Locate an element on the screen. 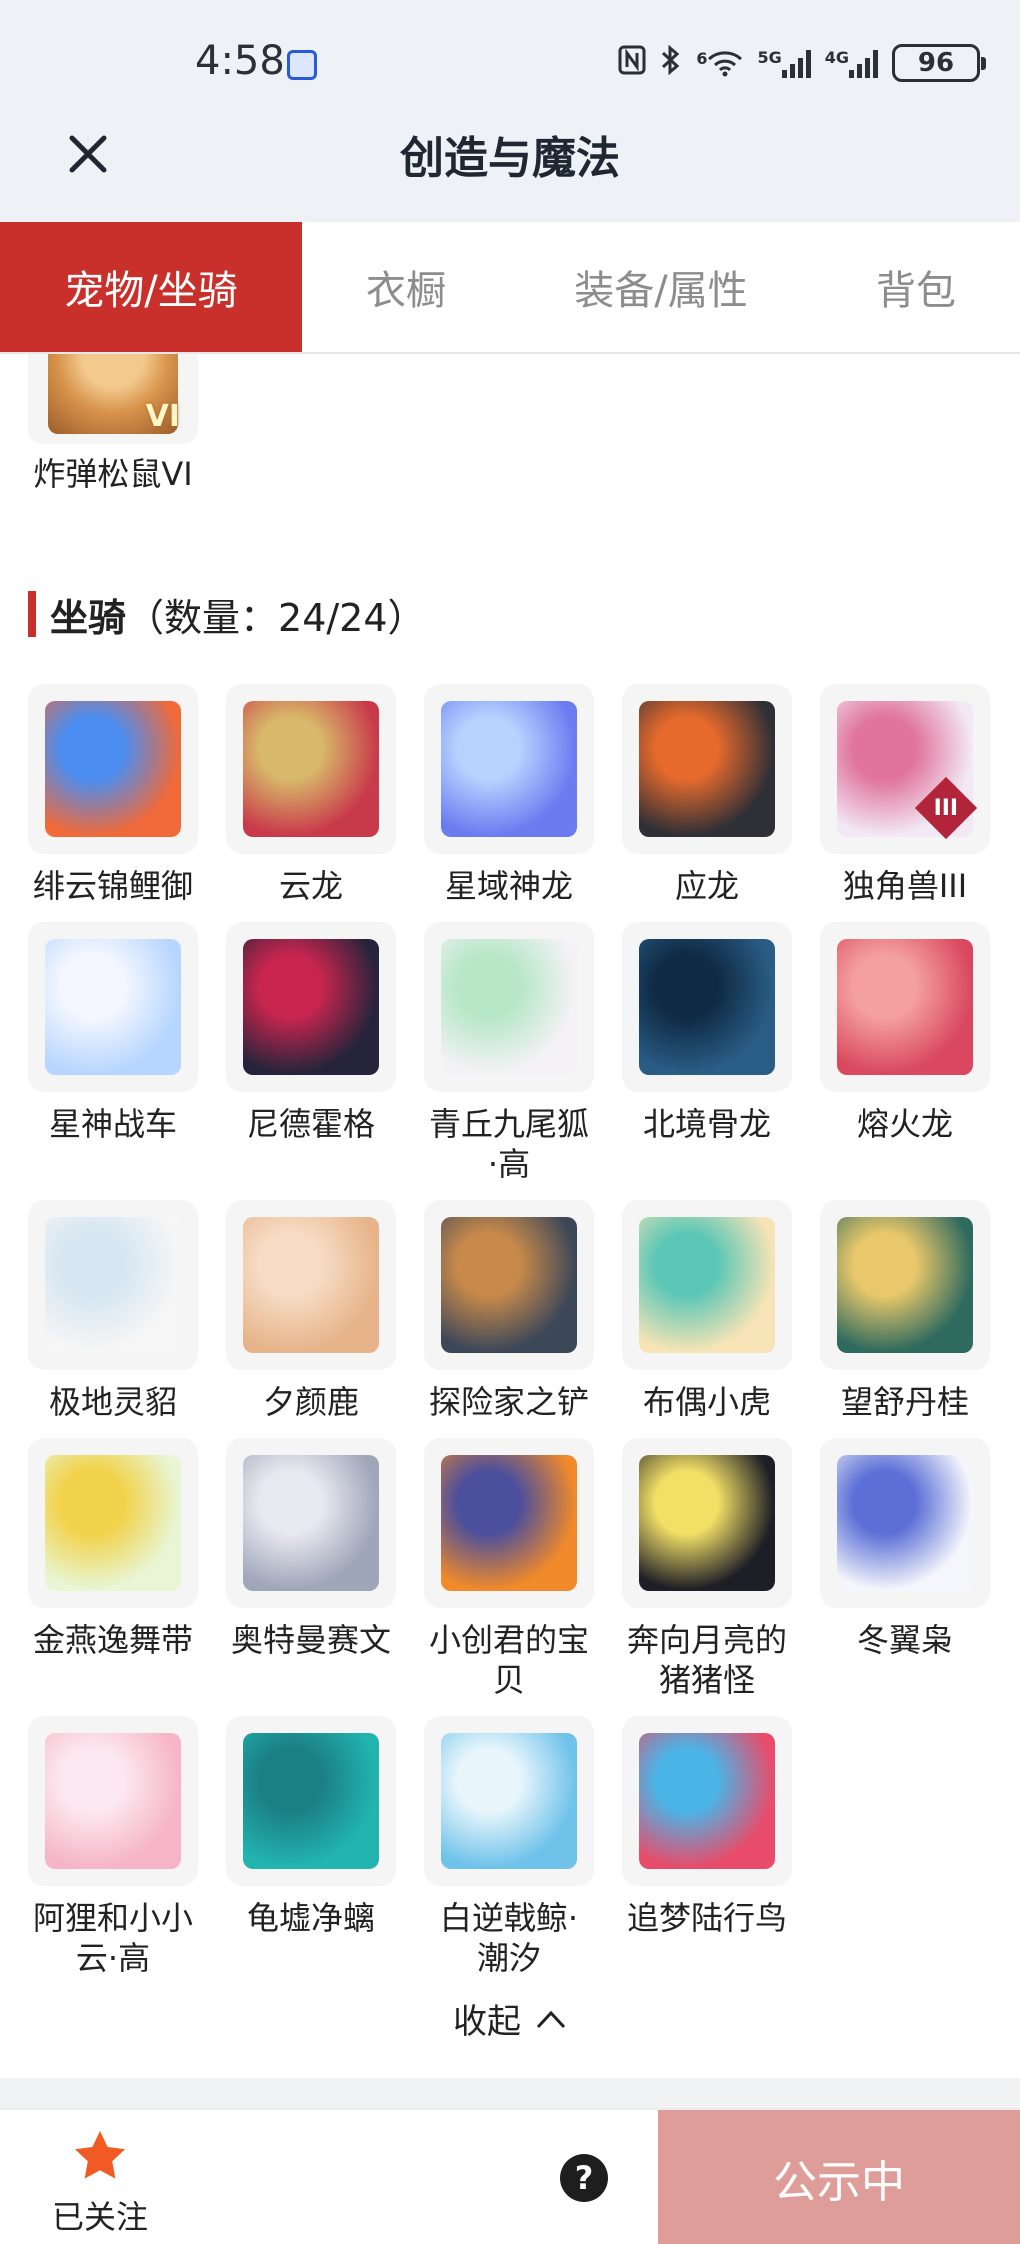 This screenshot has height=2244, width=1020. mount-card: 冬翼枭 is located at coordinates (905, 1549).